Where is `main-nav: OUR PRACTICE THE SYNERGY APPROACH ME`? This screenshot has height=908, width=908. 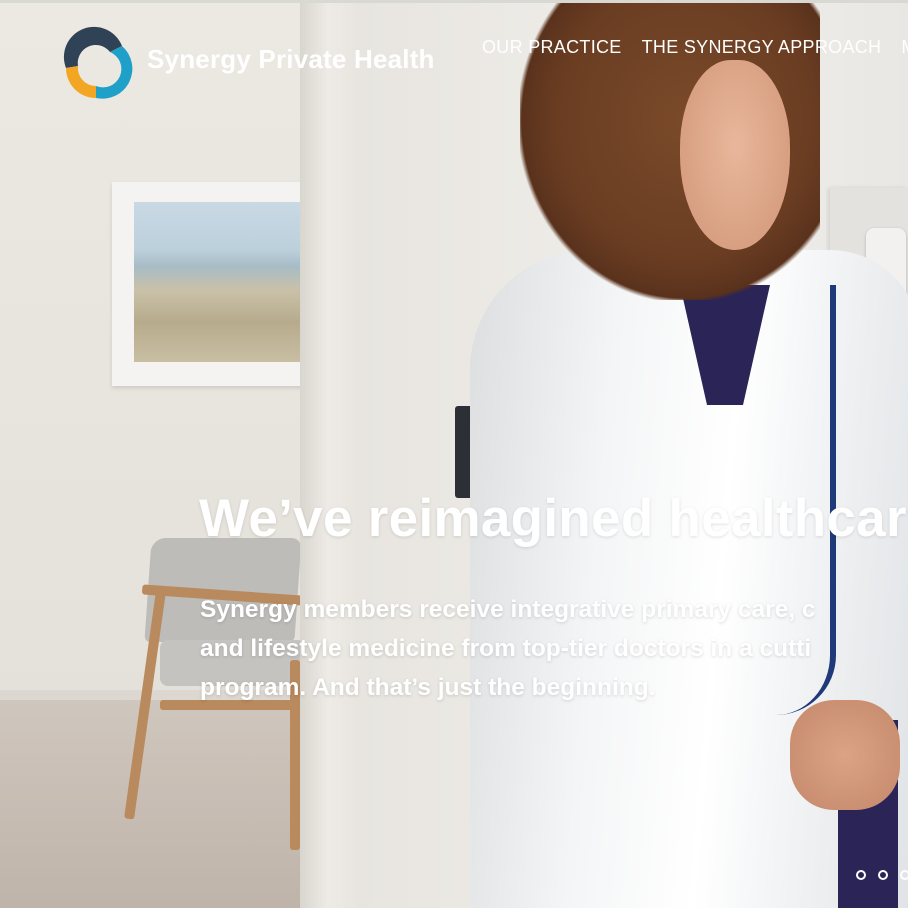
main-nav: OUR PRACTICE THE SYNERGY APPROACH ME is located at coordinates (695, 47).